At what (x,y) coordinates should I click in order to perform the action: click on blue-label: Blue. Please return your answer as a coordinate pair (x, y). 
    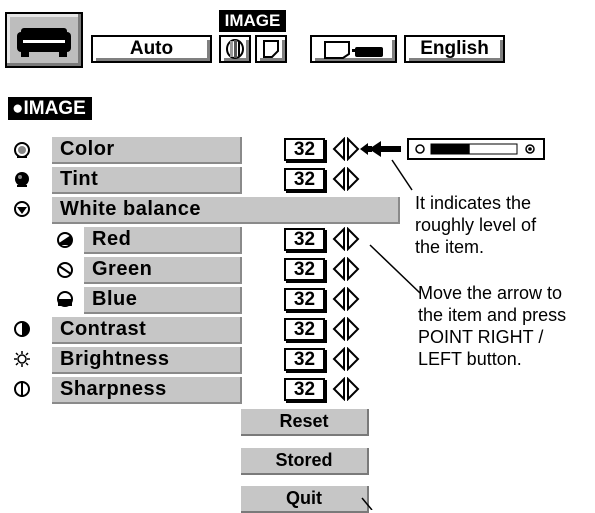
    Looking at the image, I should click on (115, 299).